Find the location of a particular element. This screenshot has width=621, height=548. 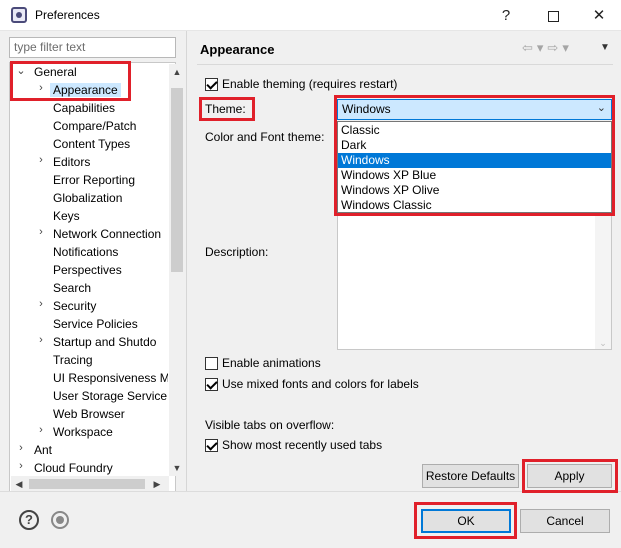

tree-item-error-reporting: Error Reporting is located at coordinates (94, 180).